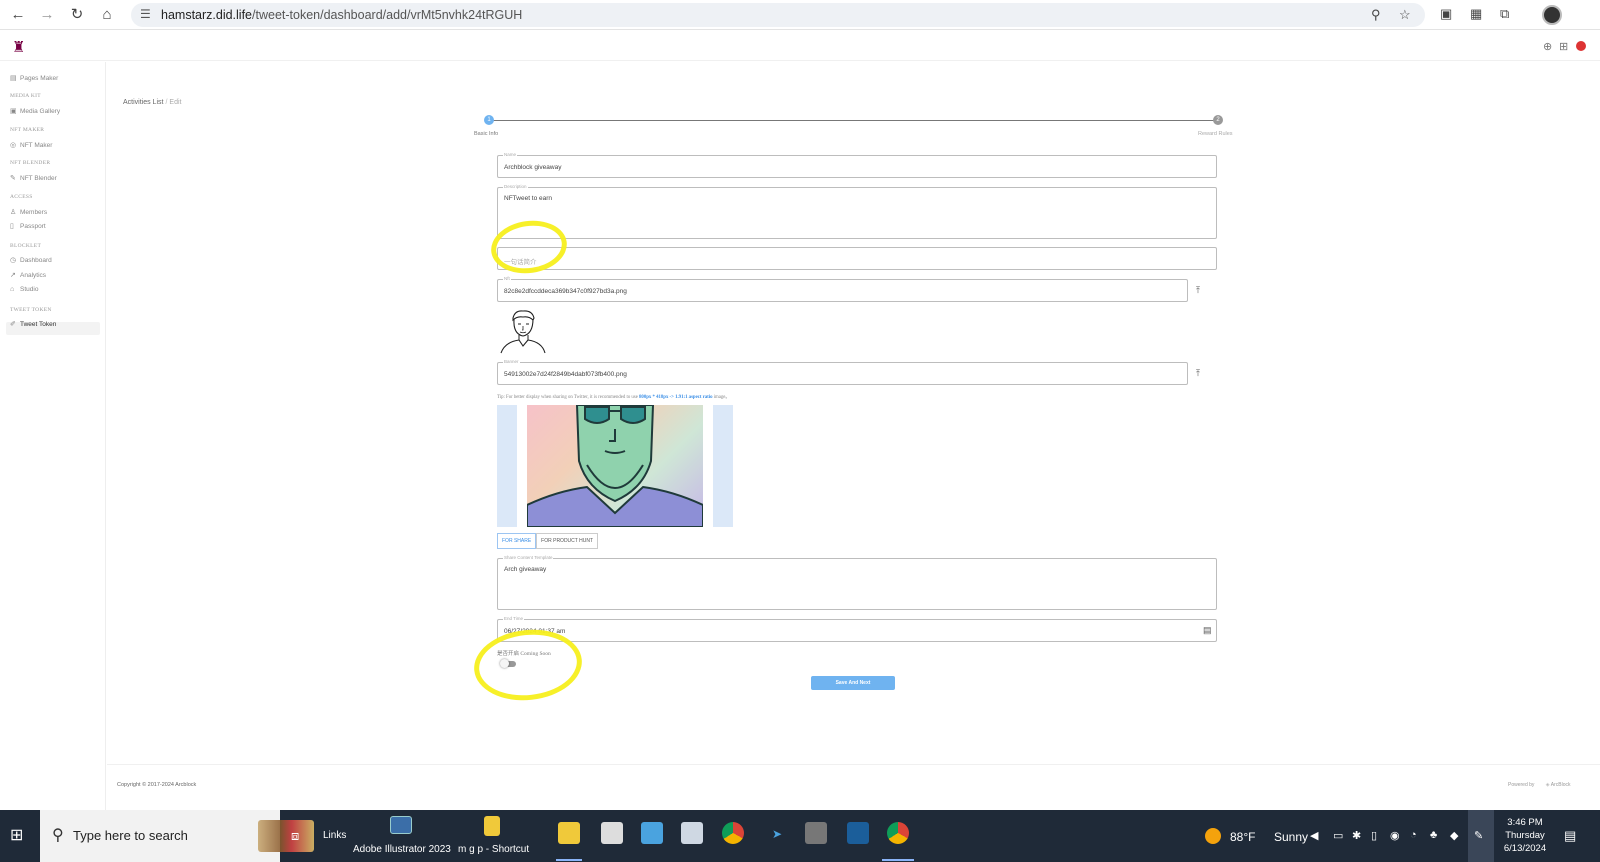 The width and height of the screenshot is (1600, 862). What do you see at coordinates (1563, 46) in the screenshot?
I see `apps-grid-icon: ⊞` at bounding box center [1563, 46].